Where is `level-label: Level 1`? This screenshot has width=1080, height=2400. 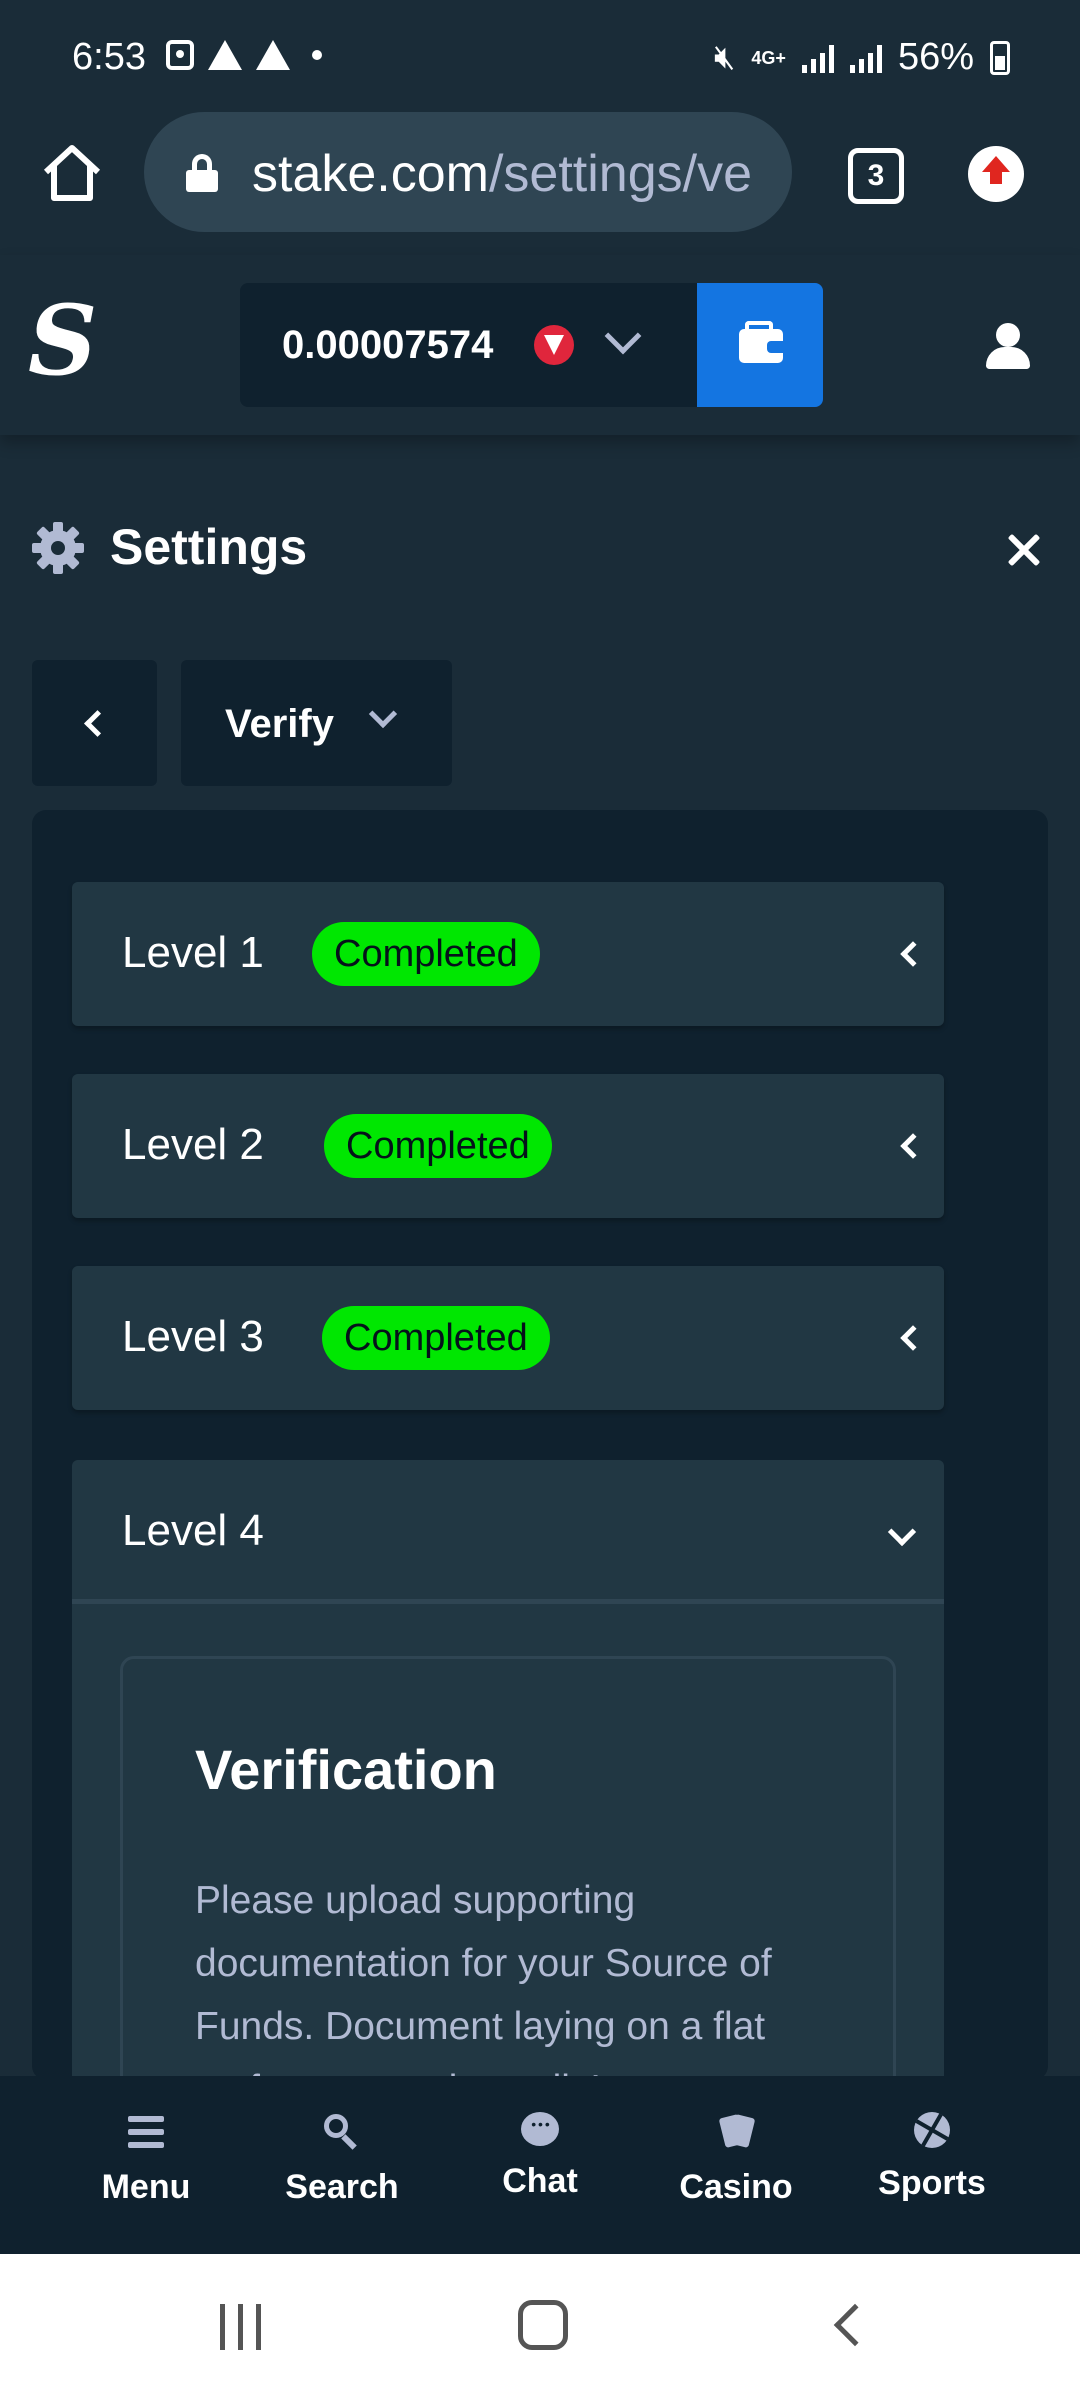
level-label: Level 1 is located at coordinates (193, 952).